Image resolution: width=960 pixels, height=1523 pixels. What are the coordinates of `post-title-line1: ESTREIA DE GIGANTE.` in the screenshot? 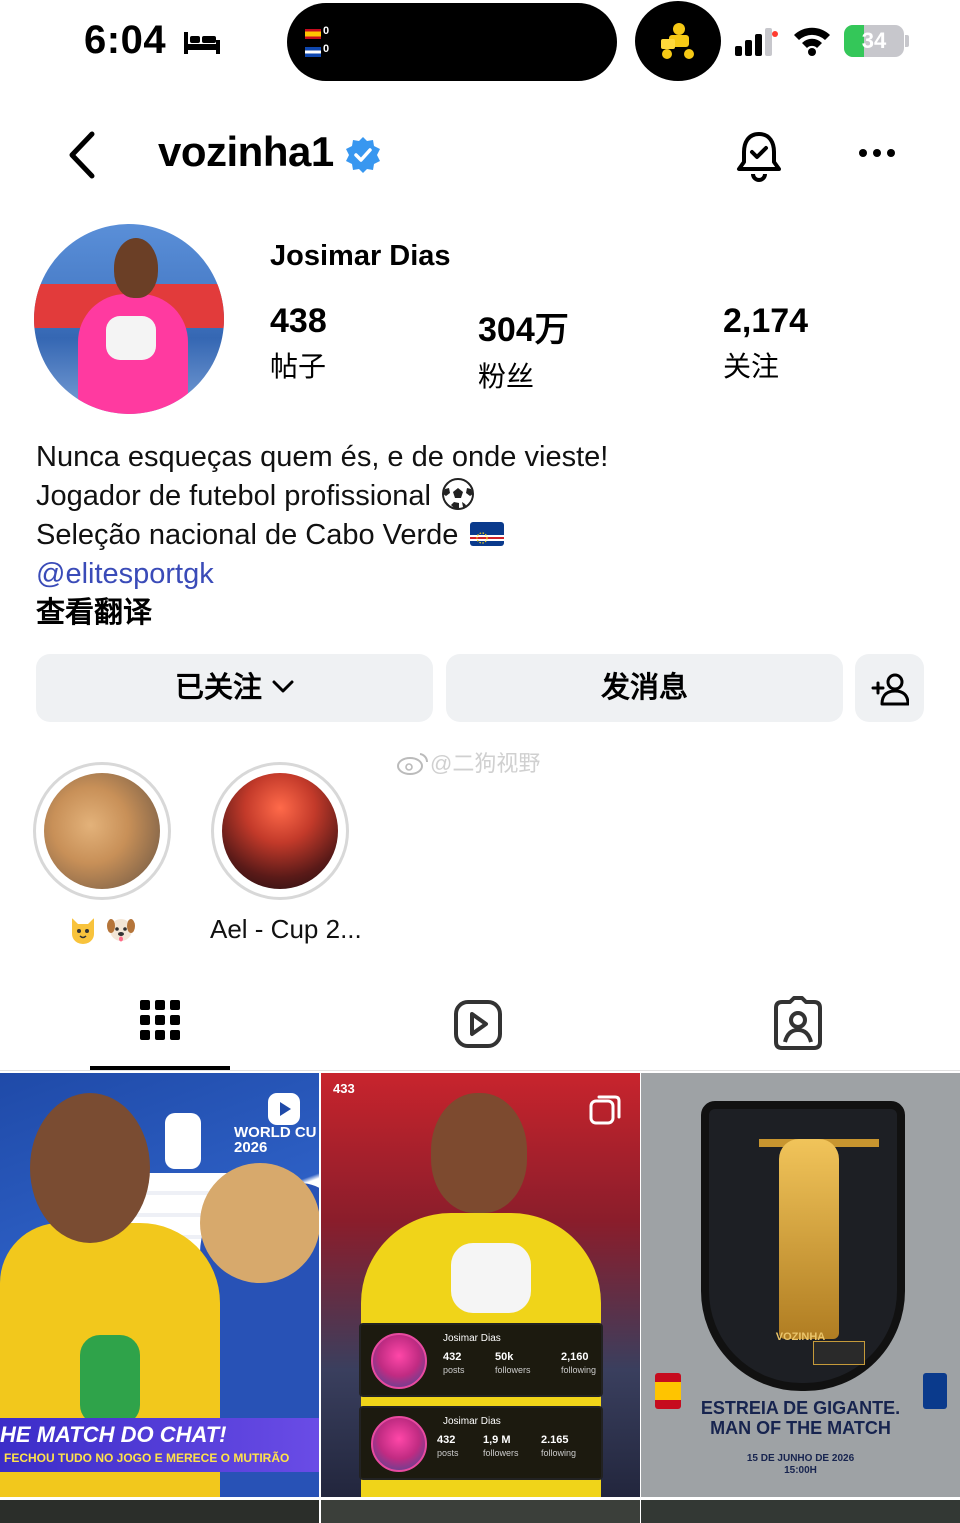 It's located at (800, 1408).